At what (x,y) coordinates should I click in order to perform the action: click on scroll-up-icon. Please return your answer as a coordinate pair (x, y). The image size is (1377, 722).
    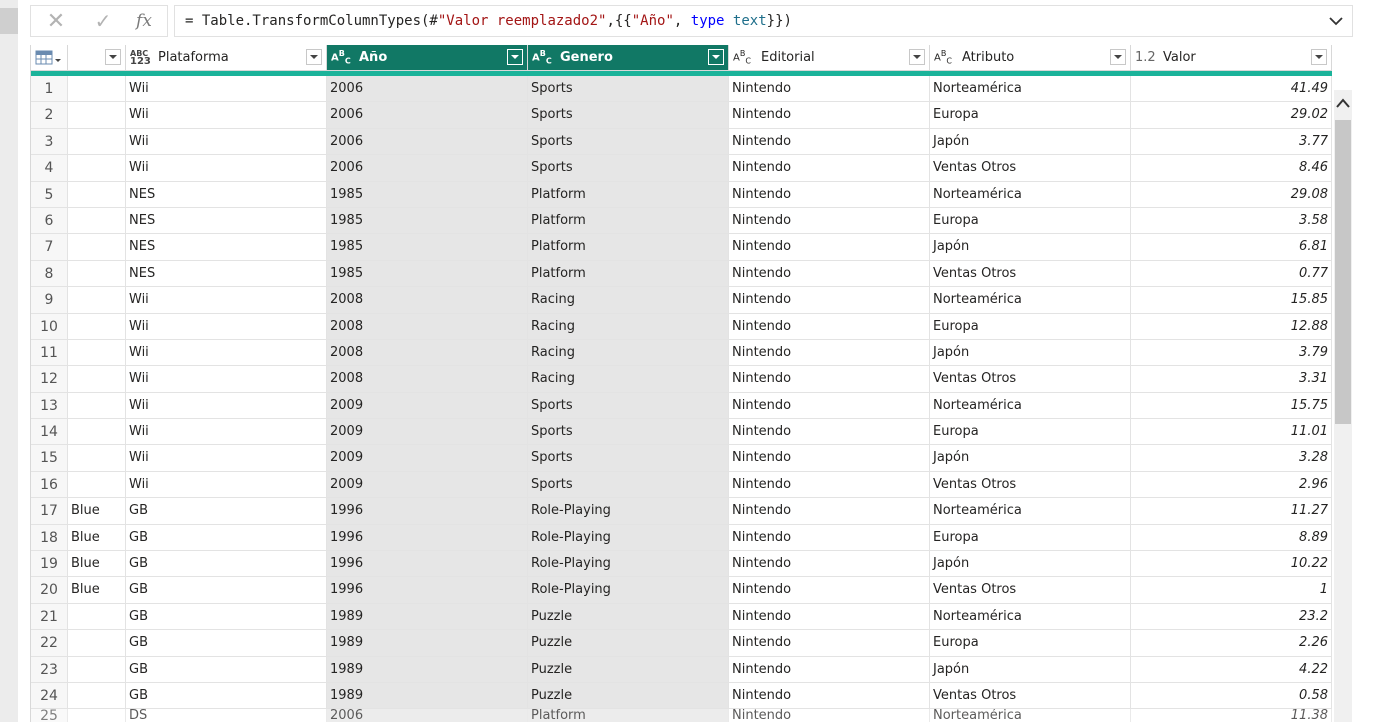
    Looking at the image, I should click on (1343, 103).